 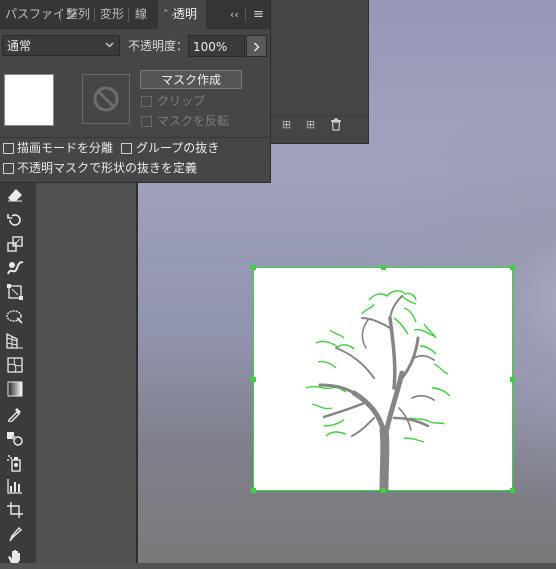 What do you see at coordinates (8, 148) in the screenshot?
I see `isolate-blending-checkbox` at bounding box center [8, 148].